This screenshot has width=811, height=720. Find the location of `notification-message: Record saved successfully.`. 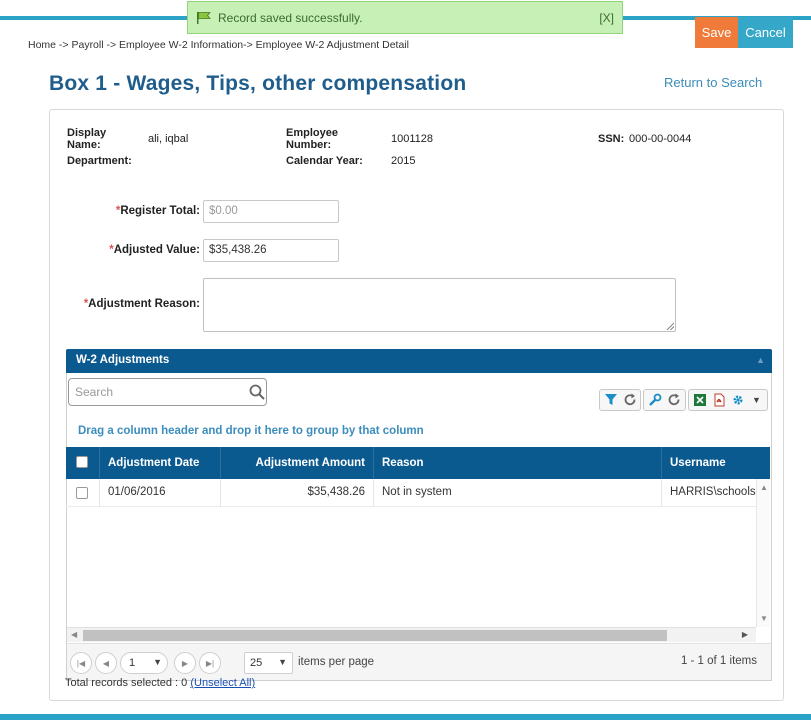

notification-message: Record saved successfully. is located at coordinates (290, 17).